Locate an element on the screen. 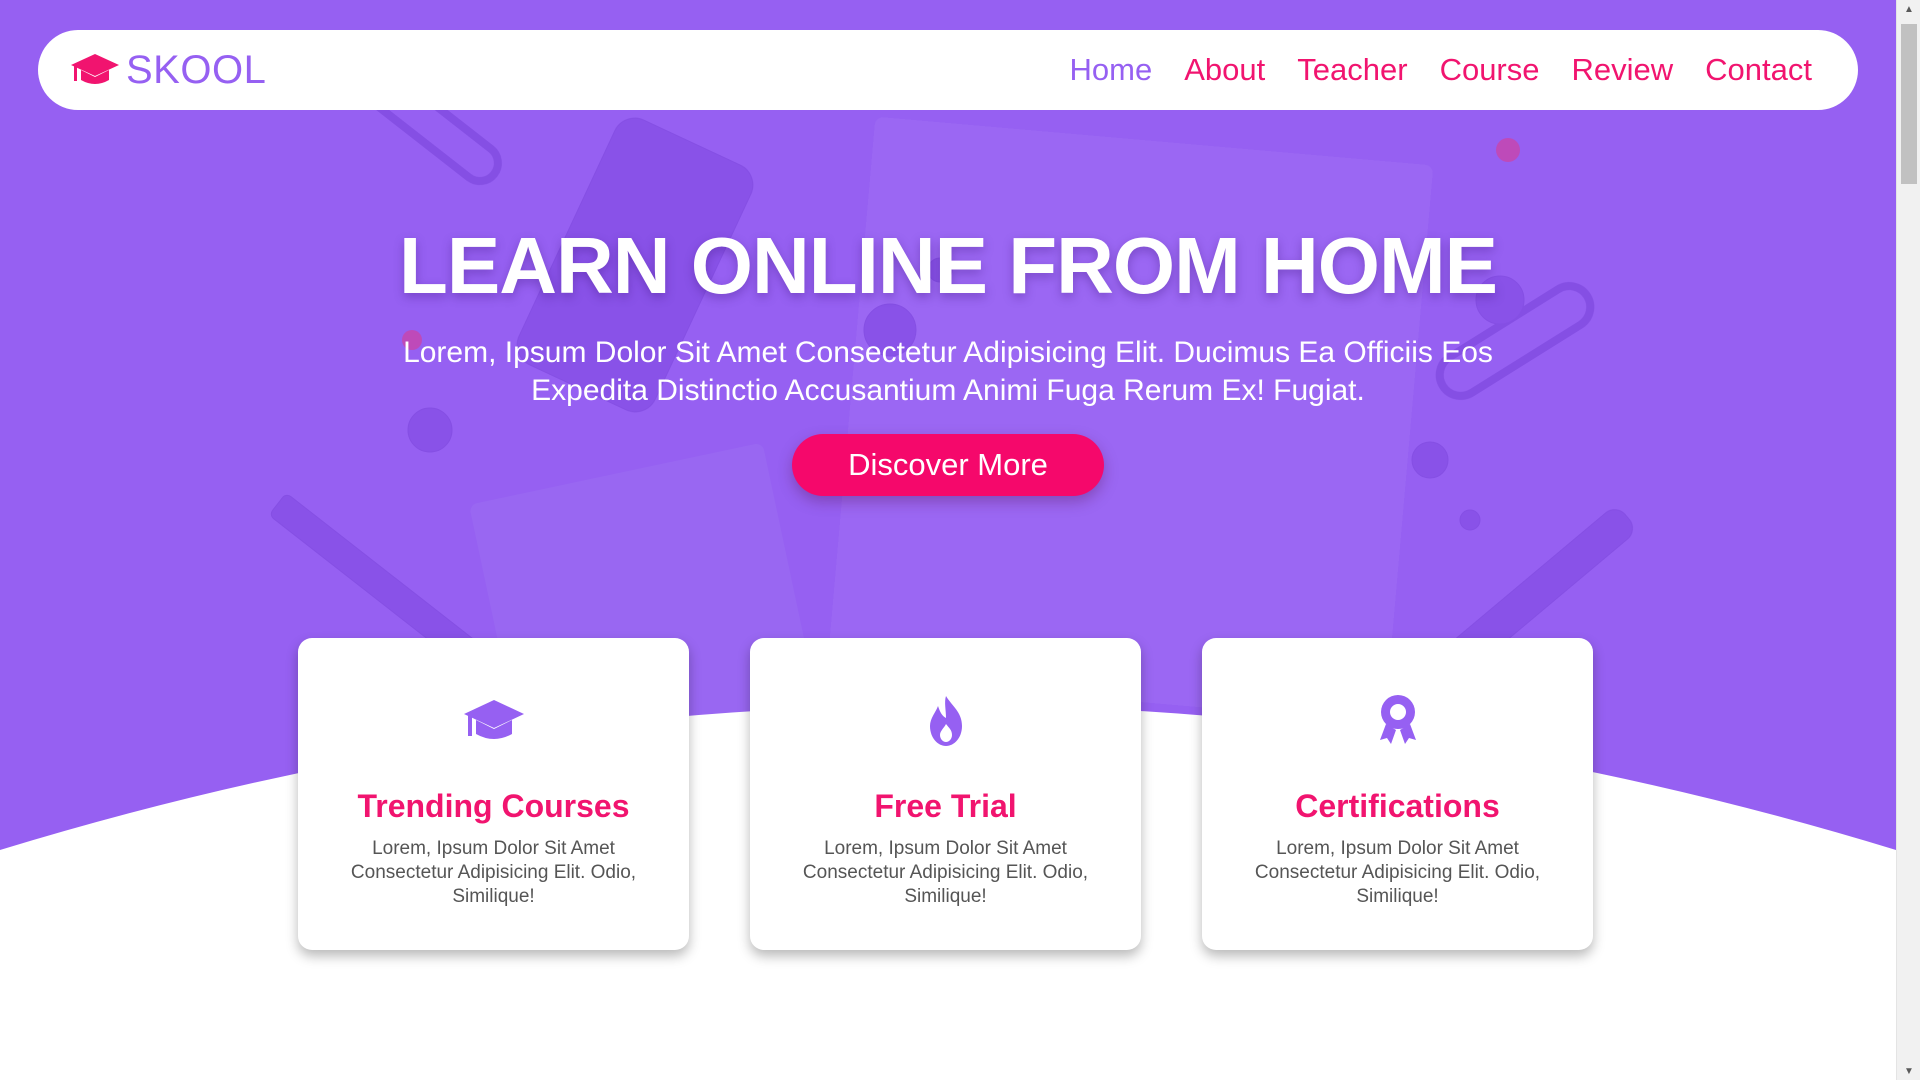 The height and width of the screenshot is (1080, 1920). nav-link-about: About is located at coordinates (1224, 70).